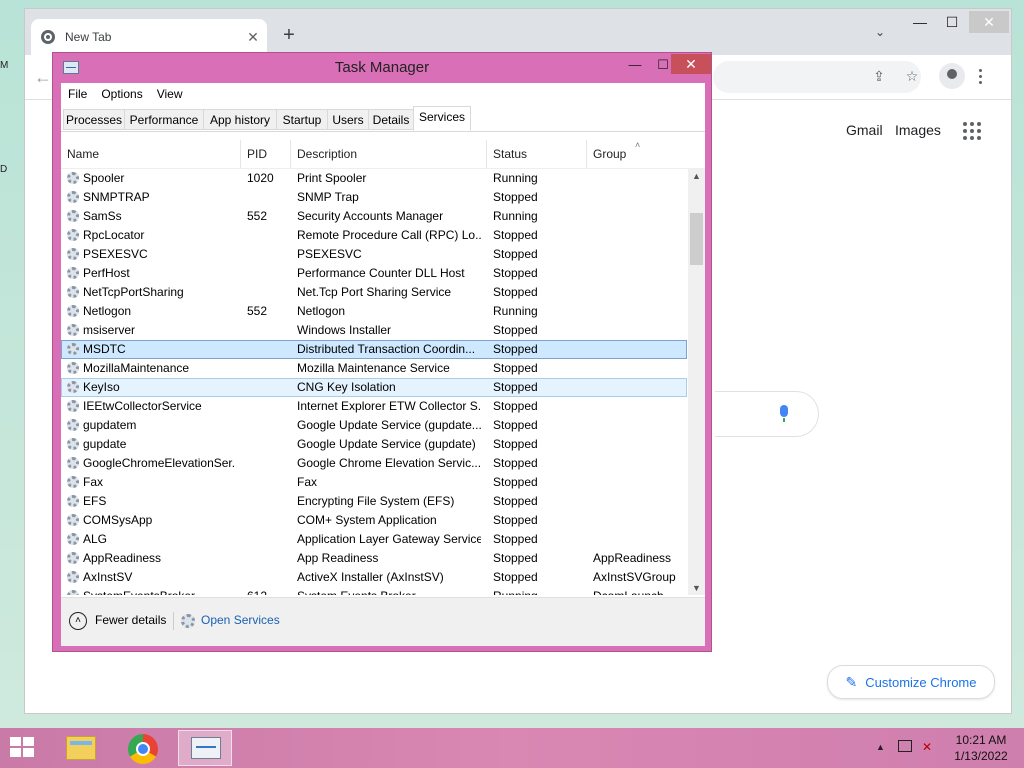  Describe the element at coordinates (240, 620) in the screenshot. I see `open-services-link: Open Services` at that location.